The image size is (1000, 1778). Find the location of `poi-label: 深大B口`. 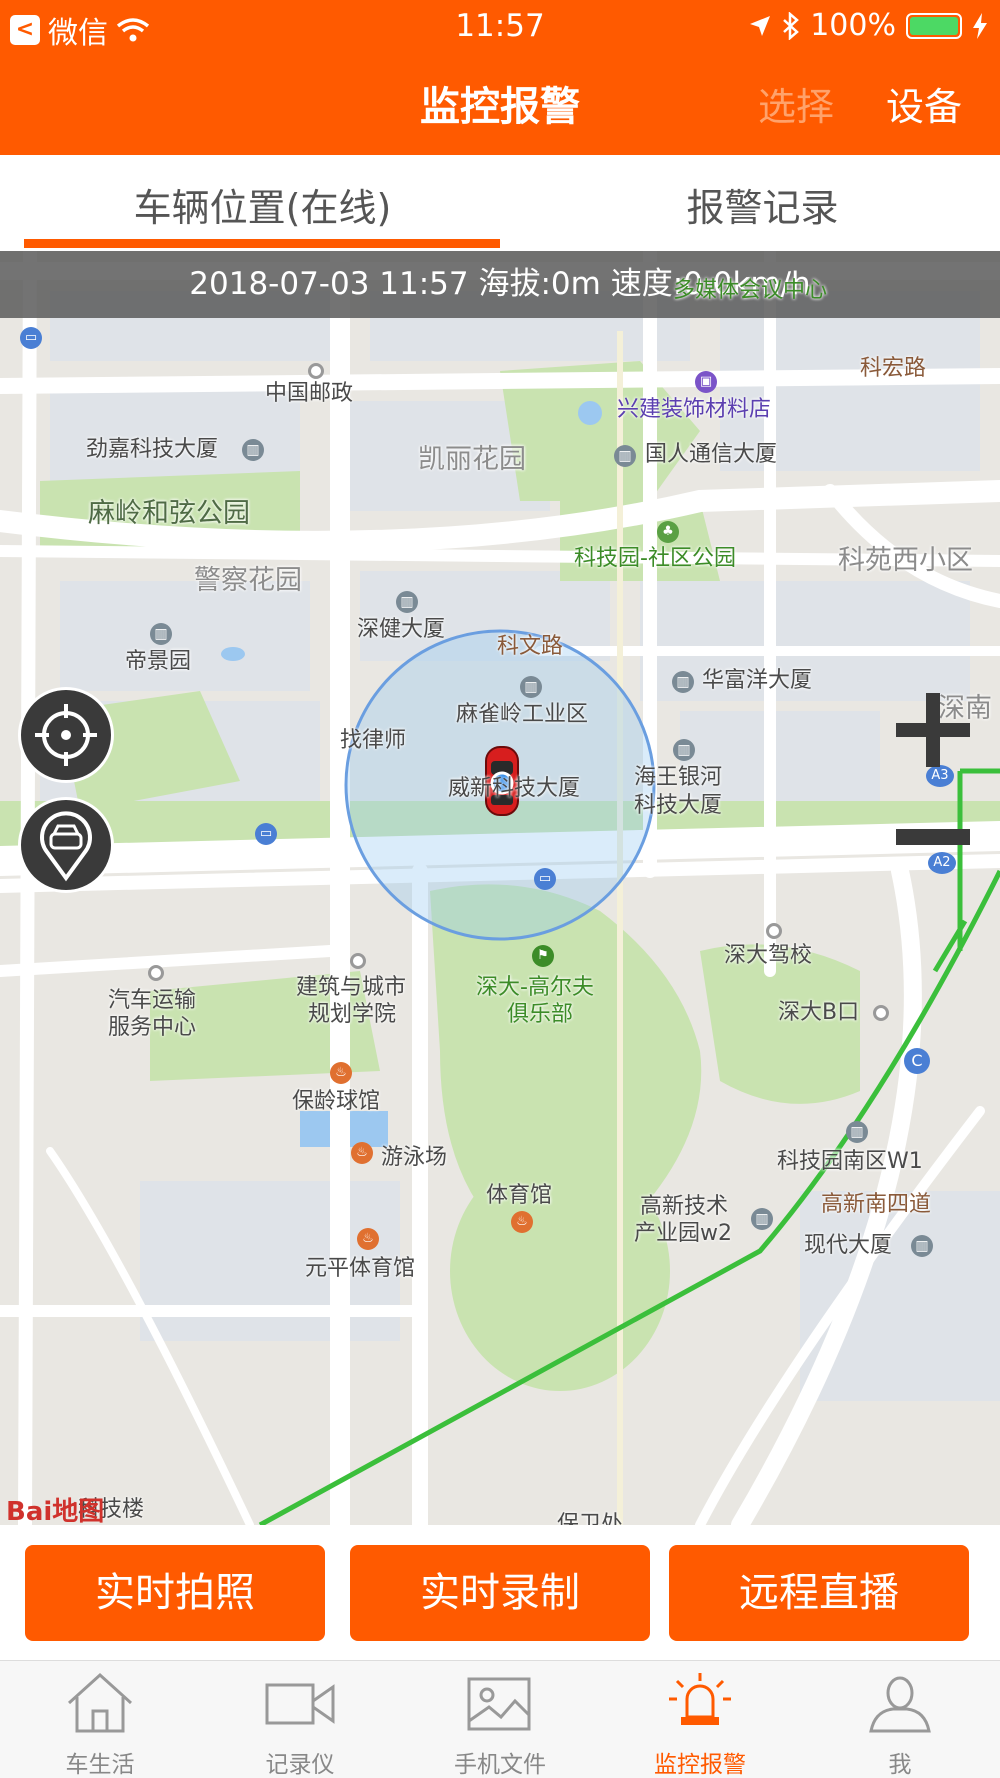

poi-label: 深大B口 is located at coordinates (818, 1013).